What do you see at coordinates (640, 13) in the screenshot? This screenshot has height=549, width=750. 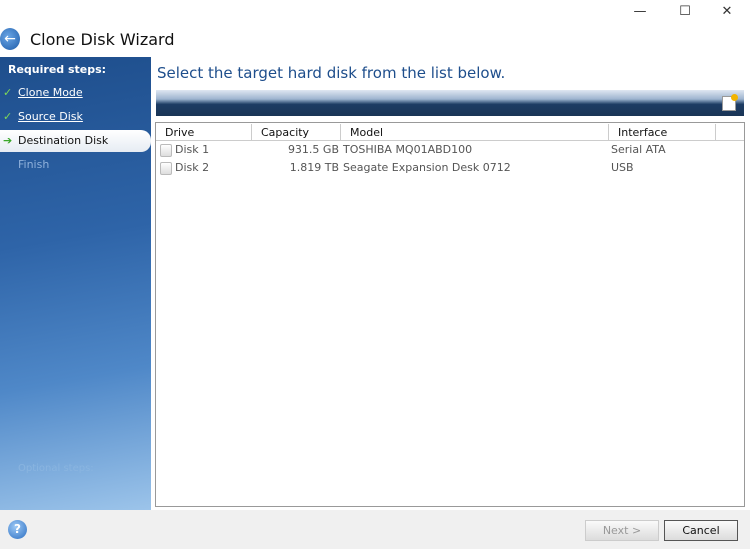 I see `minimize-button: —` at bounding box center [640, 13].